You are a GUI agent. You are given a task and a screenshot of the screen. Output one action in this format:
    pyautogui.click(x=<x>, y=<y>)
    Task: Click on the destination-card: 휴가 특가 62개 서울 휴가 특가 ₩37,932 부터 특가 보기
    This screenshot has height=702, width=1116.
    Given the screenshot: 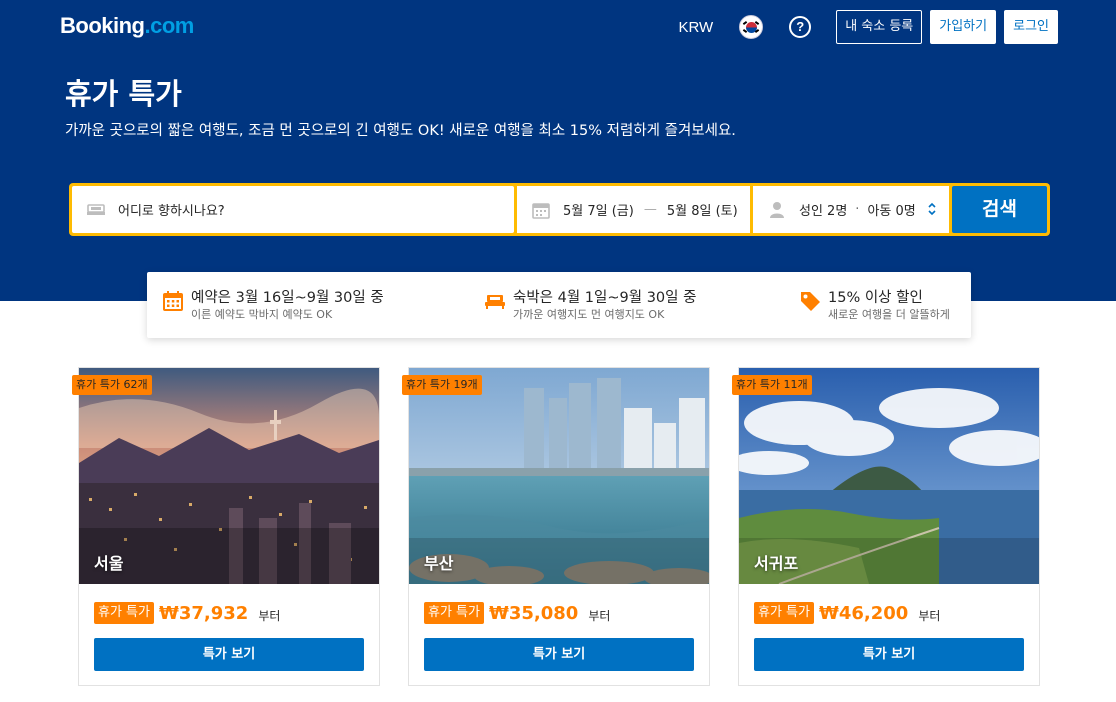 What is the action you would take?
    pyautogui.click(x=226, y=526)
    